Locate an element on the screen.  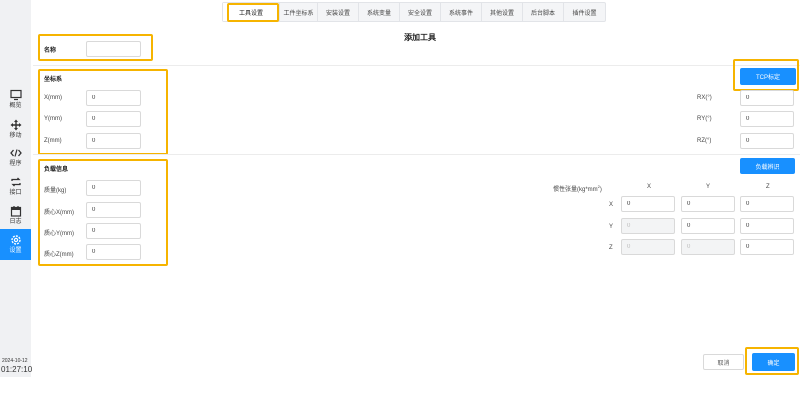
sidebar-item-move: 移动 is located at coordinates (15, 129).